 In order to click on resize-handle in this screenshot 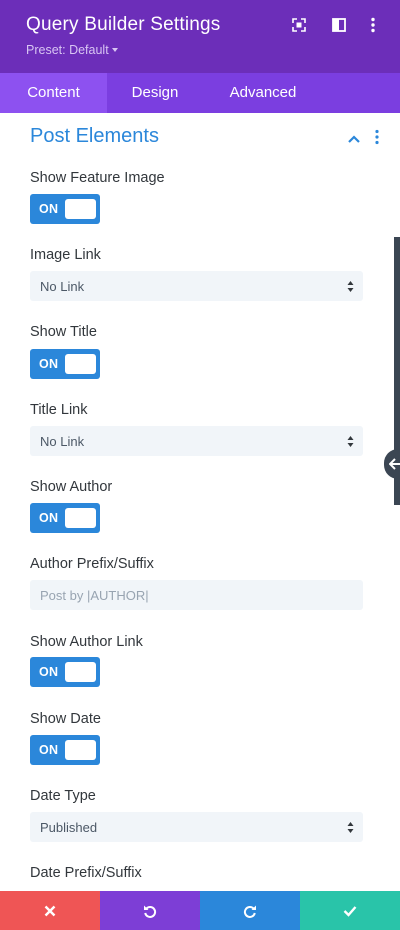, I will do `click(392, 464)`.